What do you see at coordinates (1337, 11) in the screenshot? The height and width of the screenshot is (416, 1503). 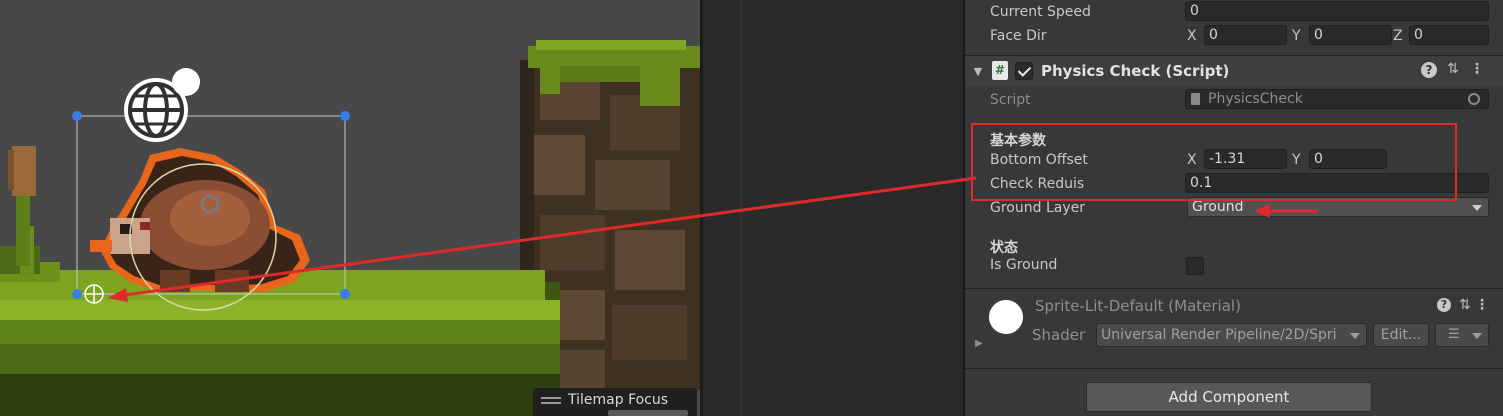 I see `current-speed-field: 0` at bounding box center [1337, 11].